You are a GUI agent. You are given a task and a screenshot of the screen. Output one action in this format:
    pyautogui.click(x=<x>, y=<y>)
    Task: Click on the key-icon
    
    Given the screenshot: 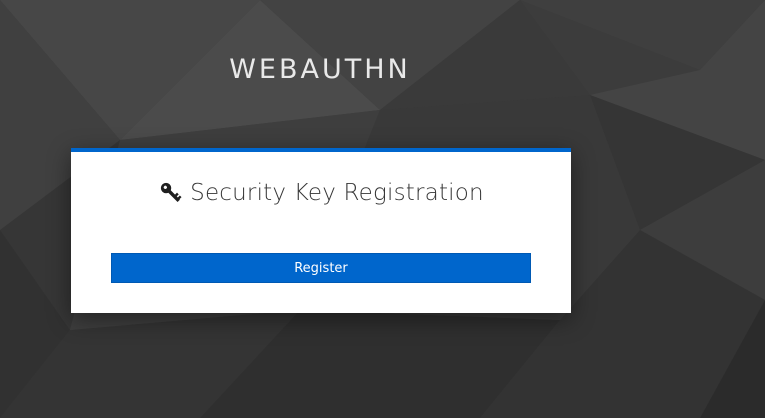 What is the action you would take?
    pyautogui.click(x=171, y=193)
    